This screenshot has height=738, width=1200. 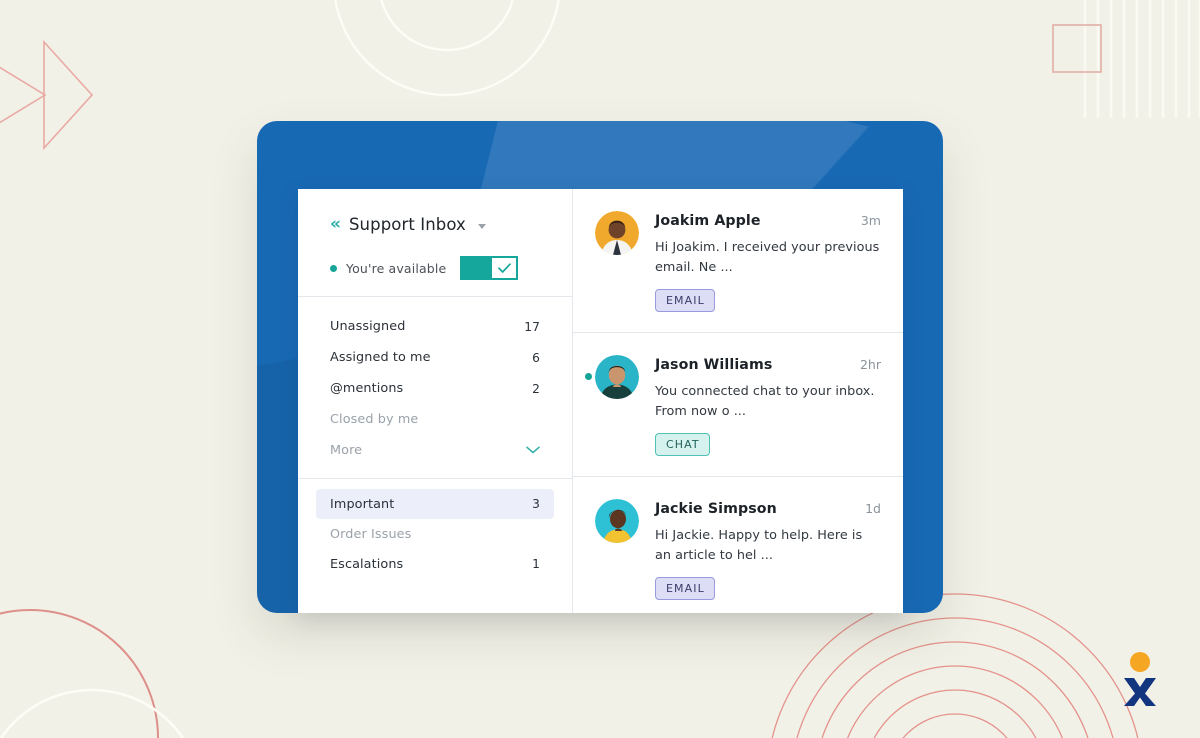 I want to click on sidebar-item-count: 17, so click(x=532, y=326).